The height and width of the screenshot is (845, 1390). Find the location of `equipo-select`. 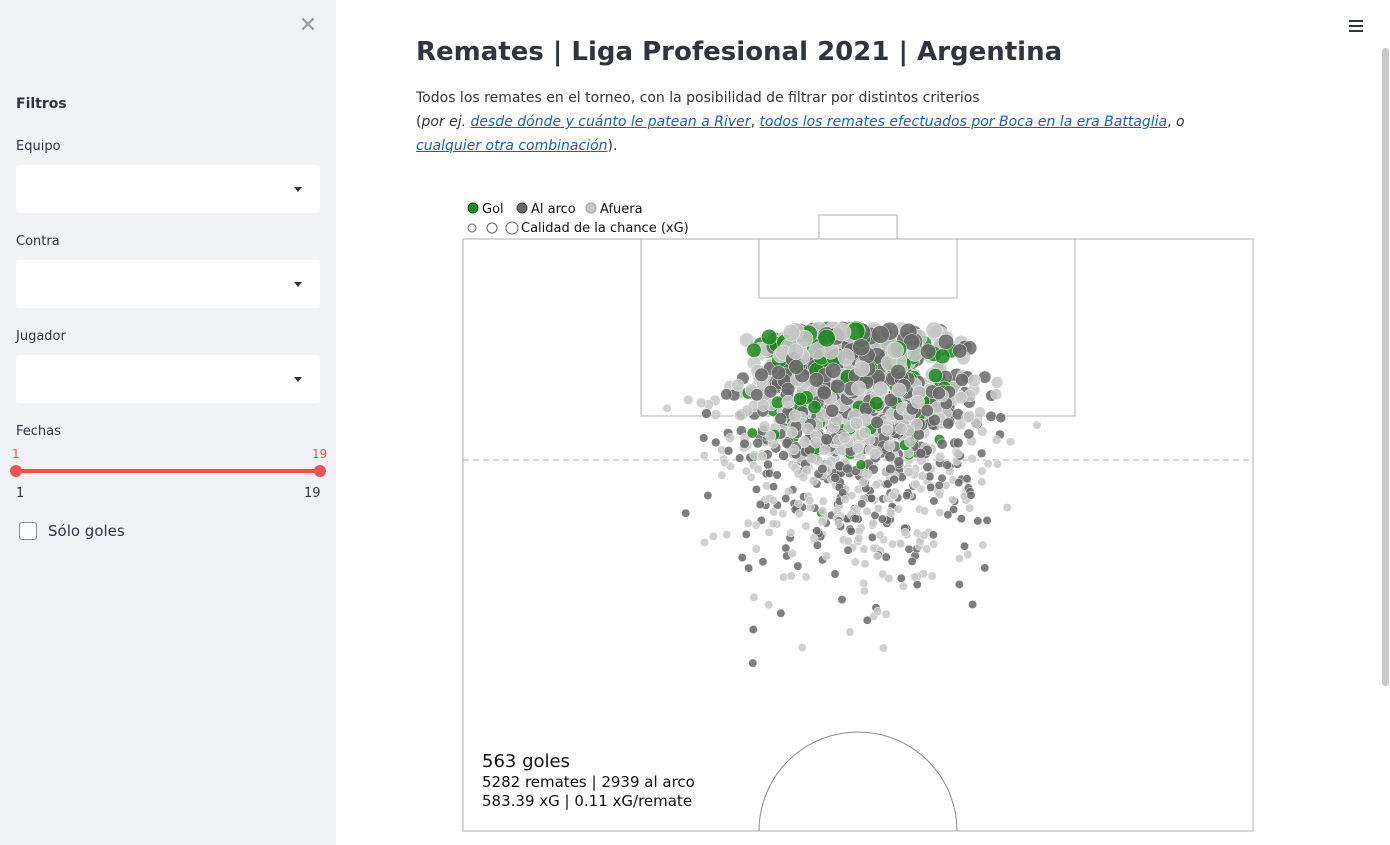

equipo-select is located at coordinates (168, 189).